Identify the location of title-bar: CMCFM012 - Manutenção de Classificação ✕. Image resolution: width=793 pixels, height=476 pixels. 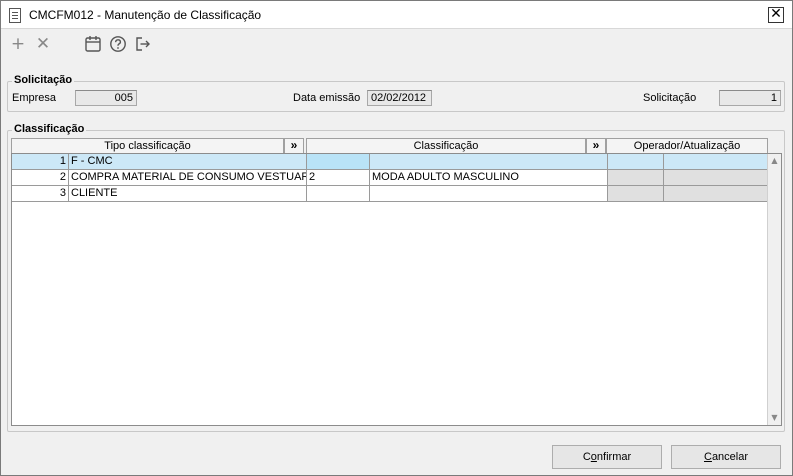
(396, 15).